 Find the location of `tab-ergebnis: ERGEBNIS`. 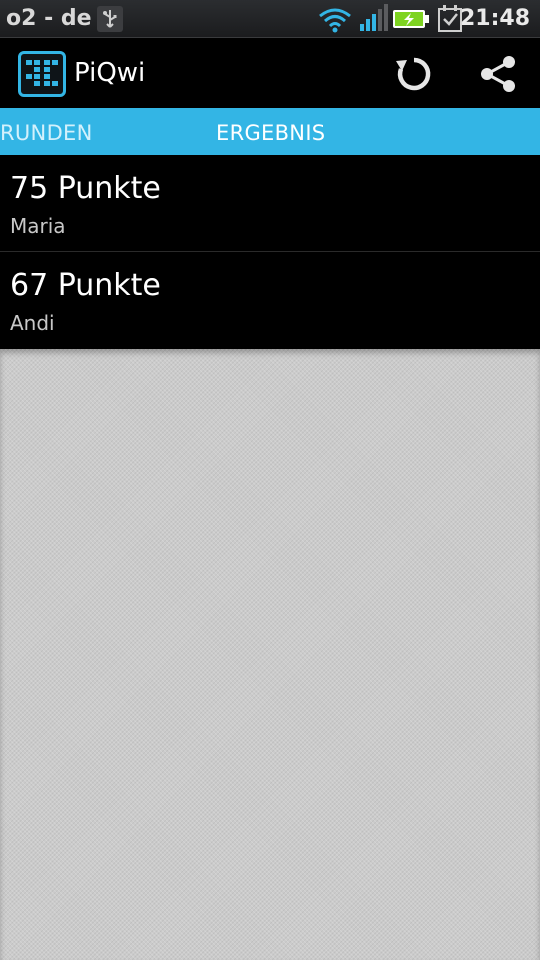

tab-ergebnis: ERGEBNIS is located at coordinates (270, 133).